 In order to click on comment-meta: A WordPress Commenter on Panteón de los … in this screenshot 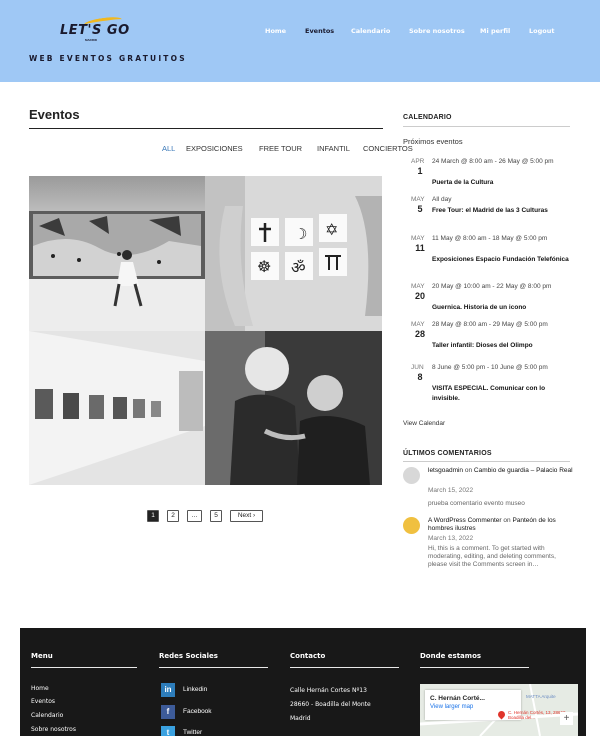, I will do `click(500, 525)`.